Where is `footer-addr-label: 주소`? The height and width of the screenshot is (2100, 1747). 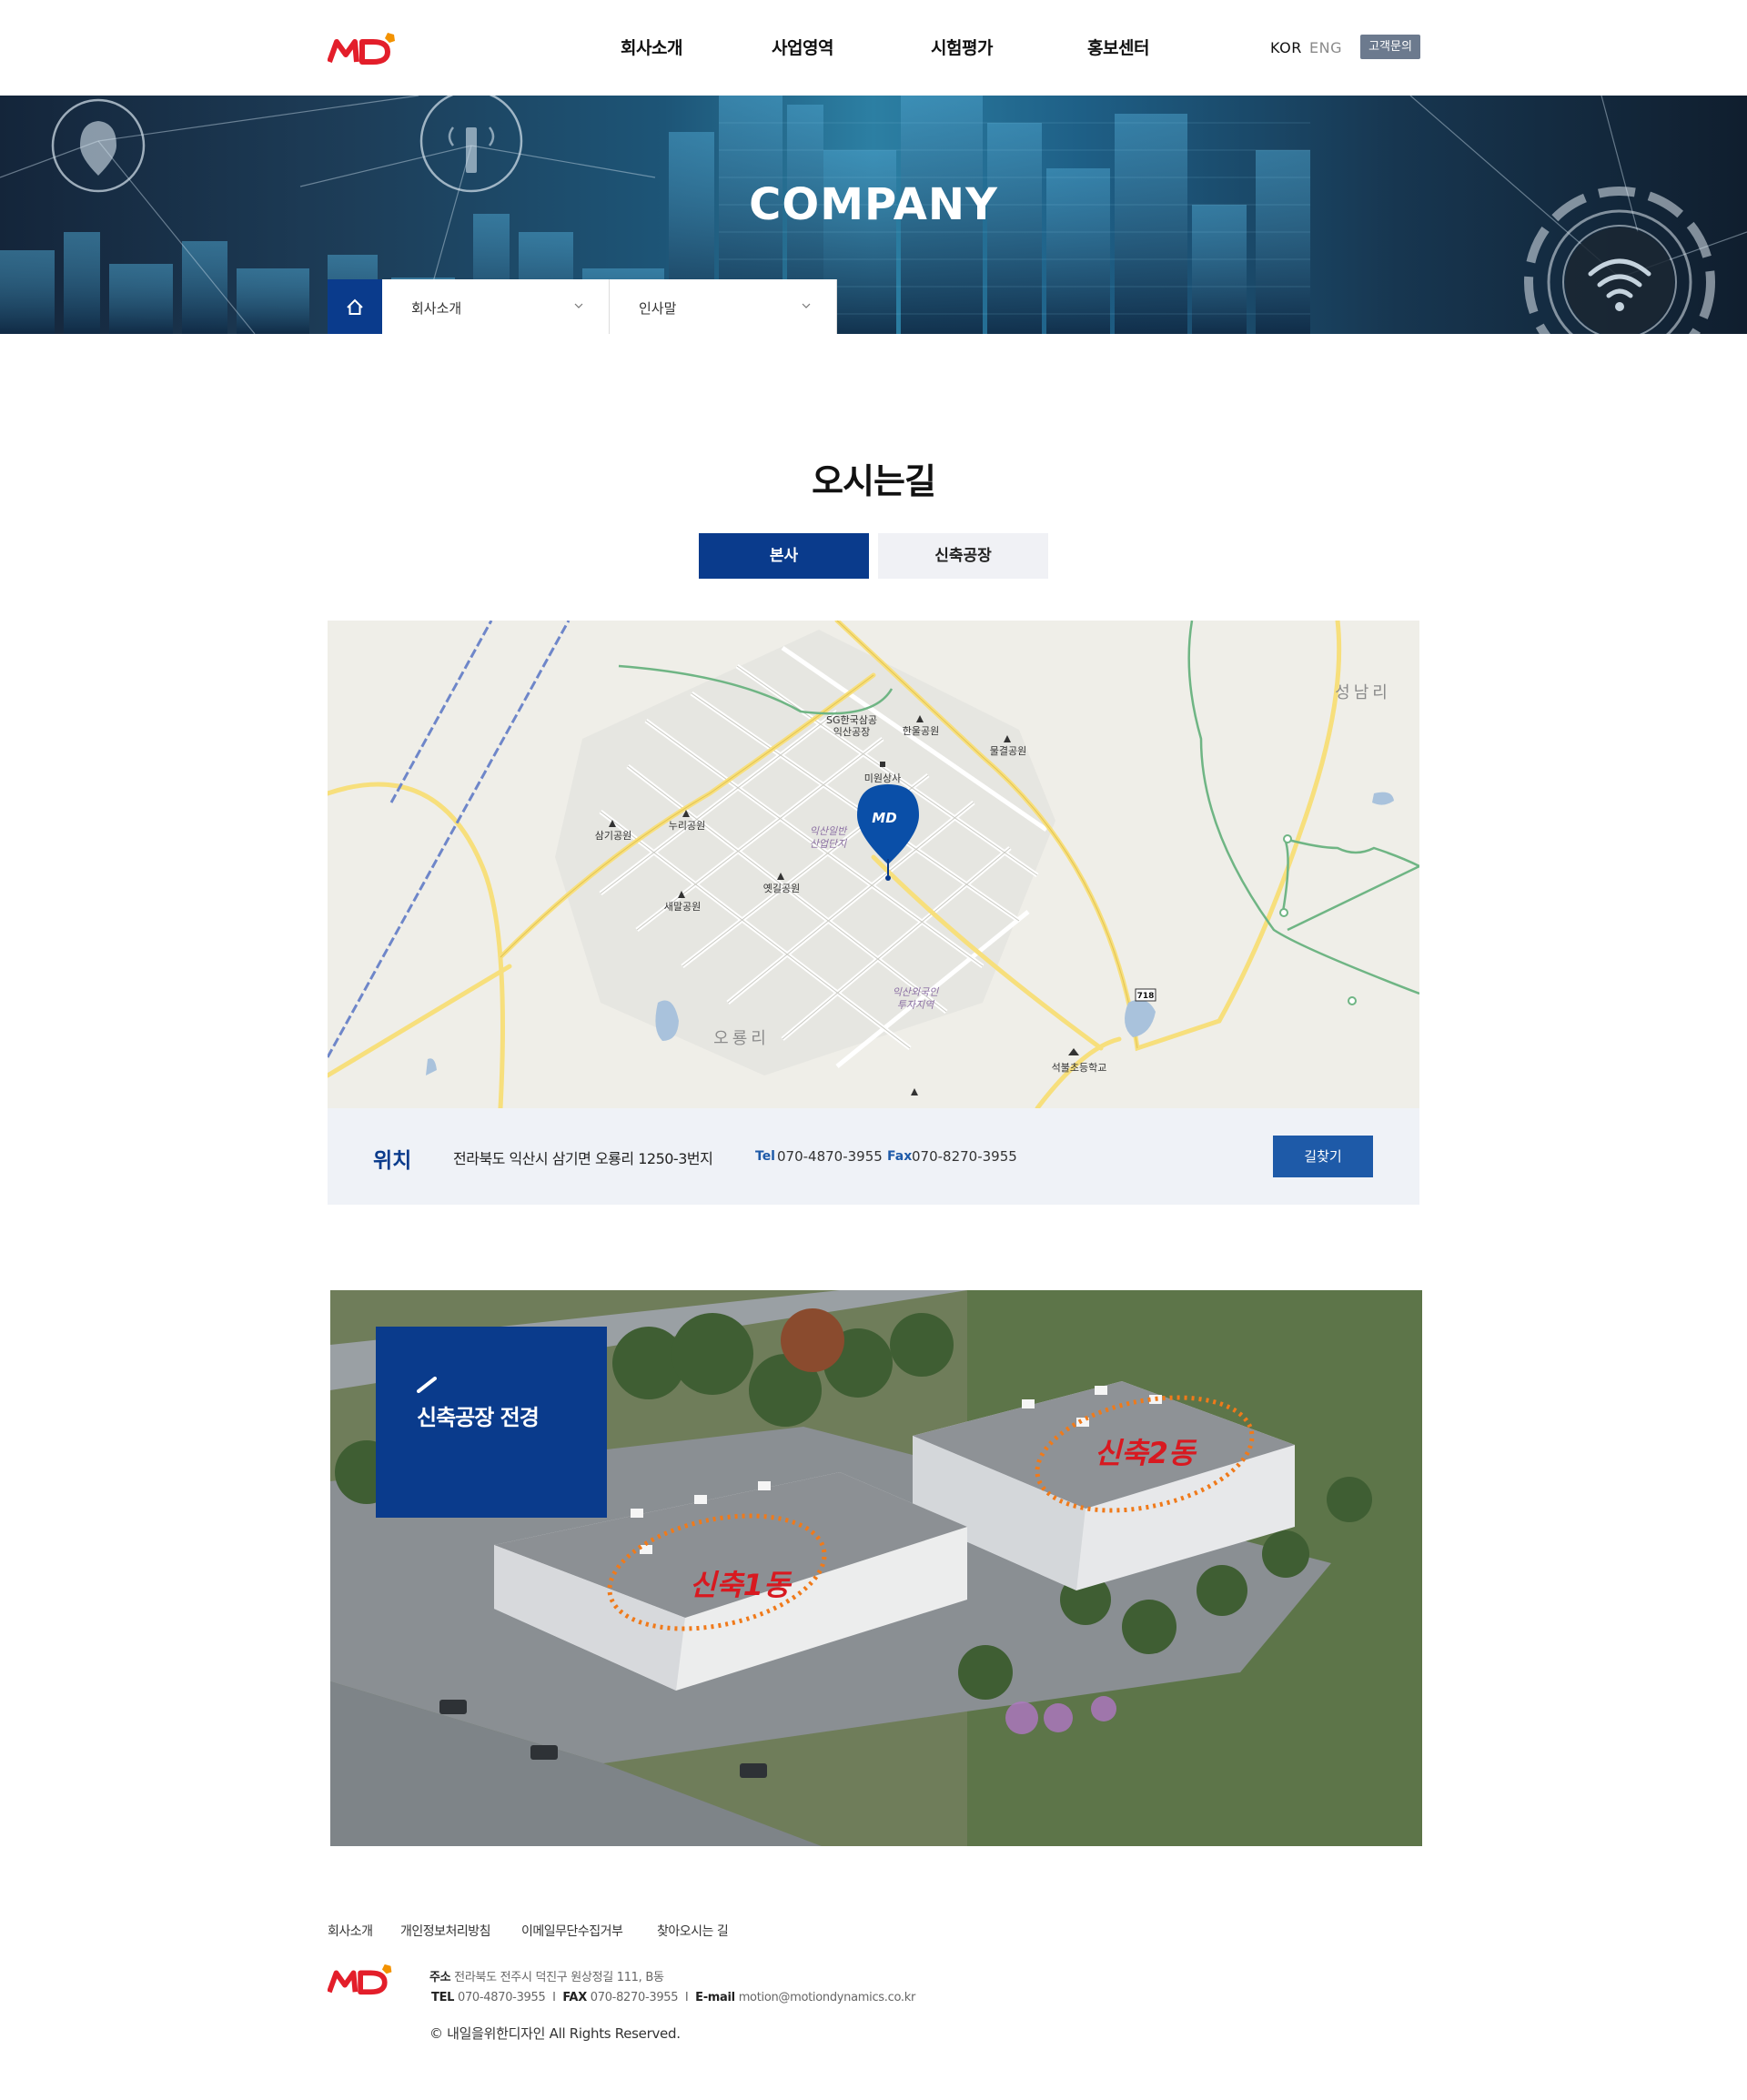 footer-addr-label: 주소 is located at coordinates (440, 1977).